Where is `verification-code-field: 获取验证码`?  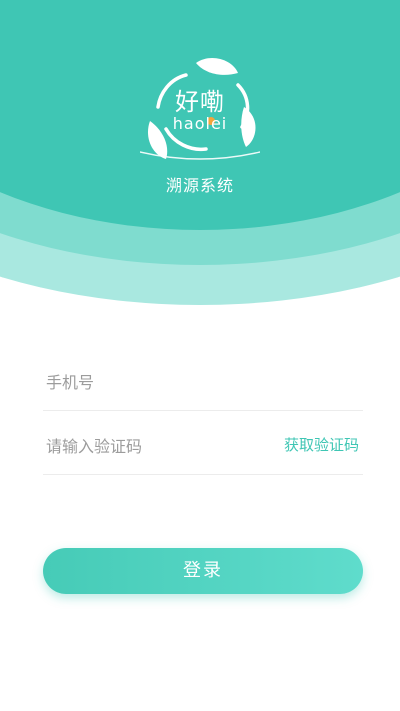 verification-code-field: 获取验证码 is located at coordinates (203, 446).